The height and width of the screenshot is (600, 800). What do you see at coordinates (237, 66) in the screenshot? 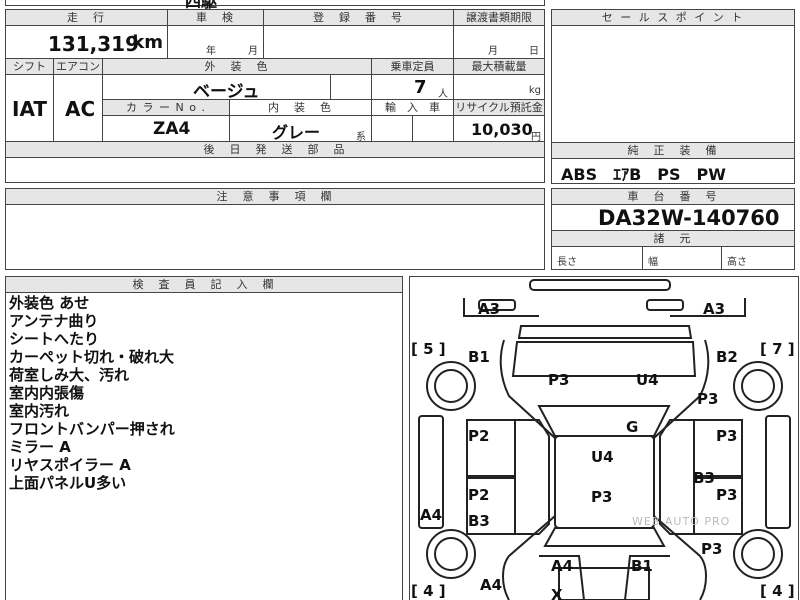
I see `exterior-color-header: 外 装 色` at bounding box center [237, 66].